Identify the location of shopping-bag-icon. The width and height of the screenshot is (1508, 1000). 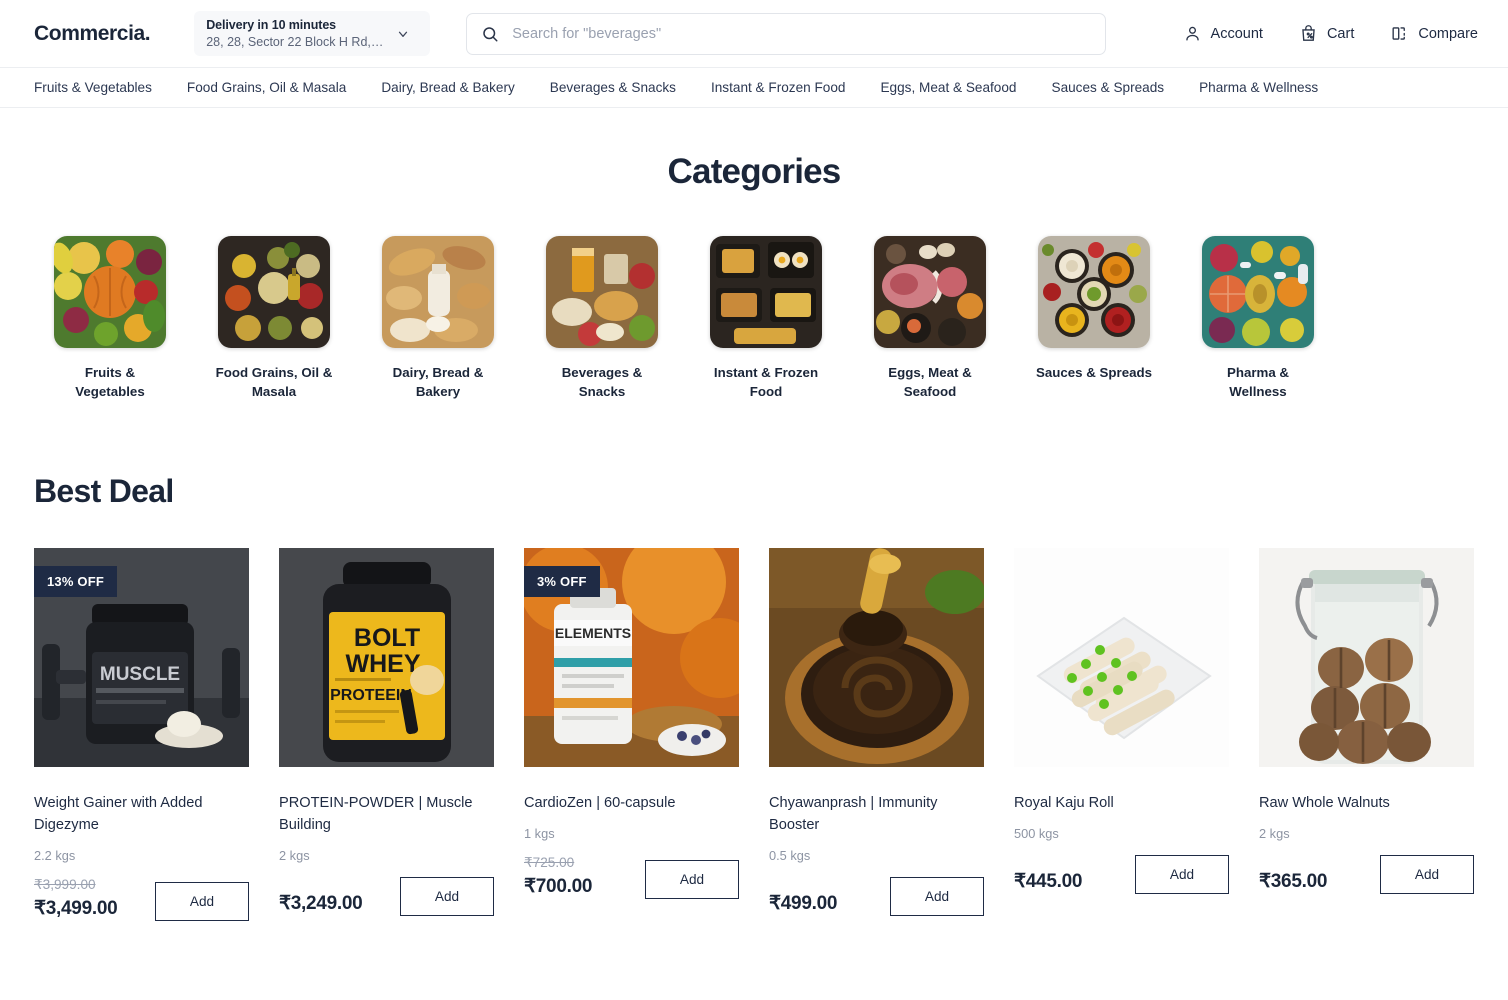
(1308, 33).